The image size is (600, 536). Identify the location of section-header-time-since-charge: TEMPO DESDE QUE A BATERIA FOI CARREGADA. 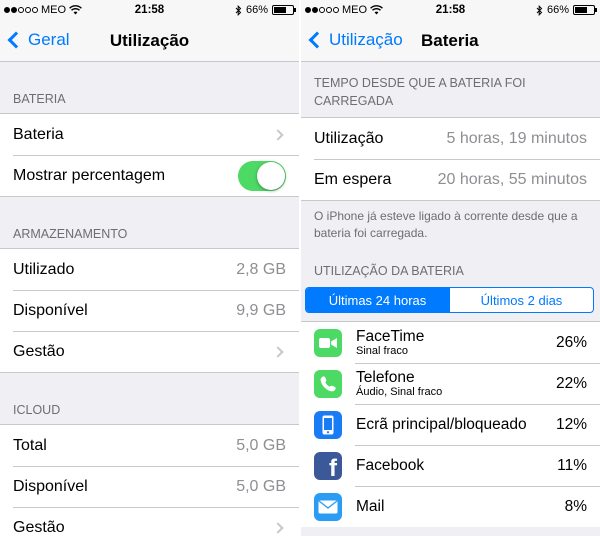
(420, 92).